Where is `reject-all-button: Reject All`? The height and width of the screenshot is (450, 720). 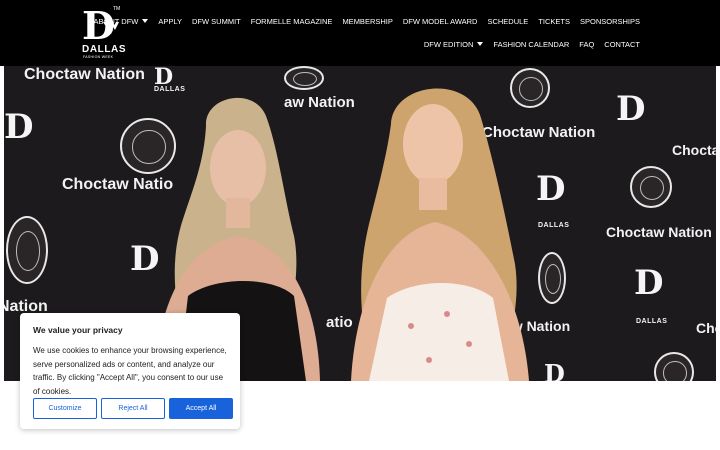 reject-all-button: Reject All is located at coordinates (133, 408).